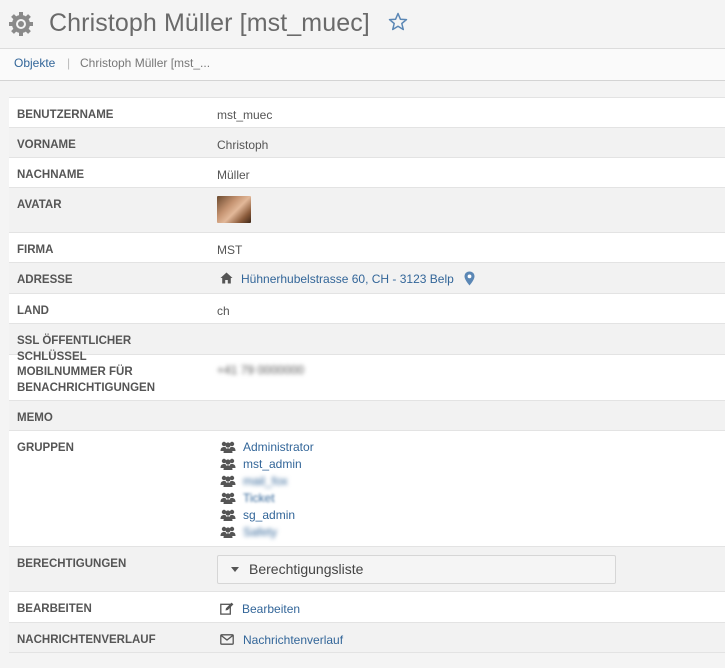 The width and height of the screenshot is (725, 668). Describe the element at coordinates (367, 416) in the screenshot. I see `row-memo: MEMO` at that location.